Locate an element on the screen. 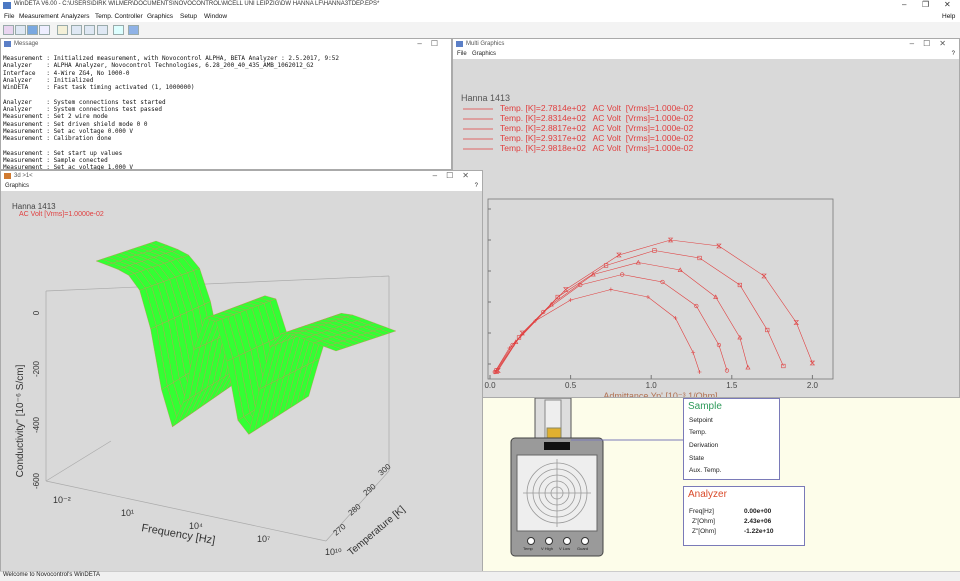  x-axis-label: Frequency [Hz] is located at coordinates (178, 534).